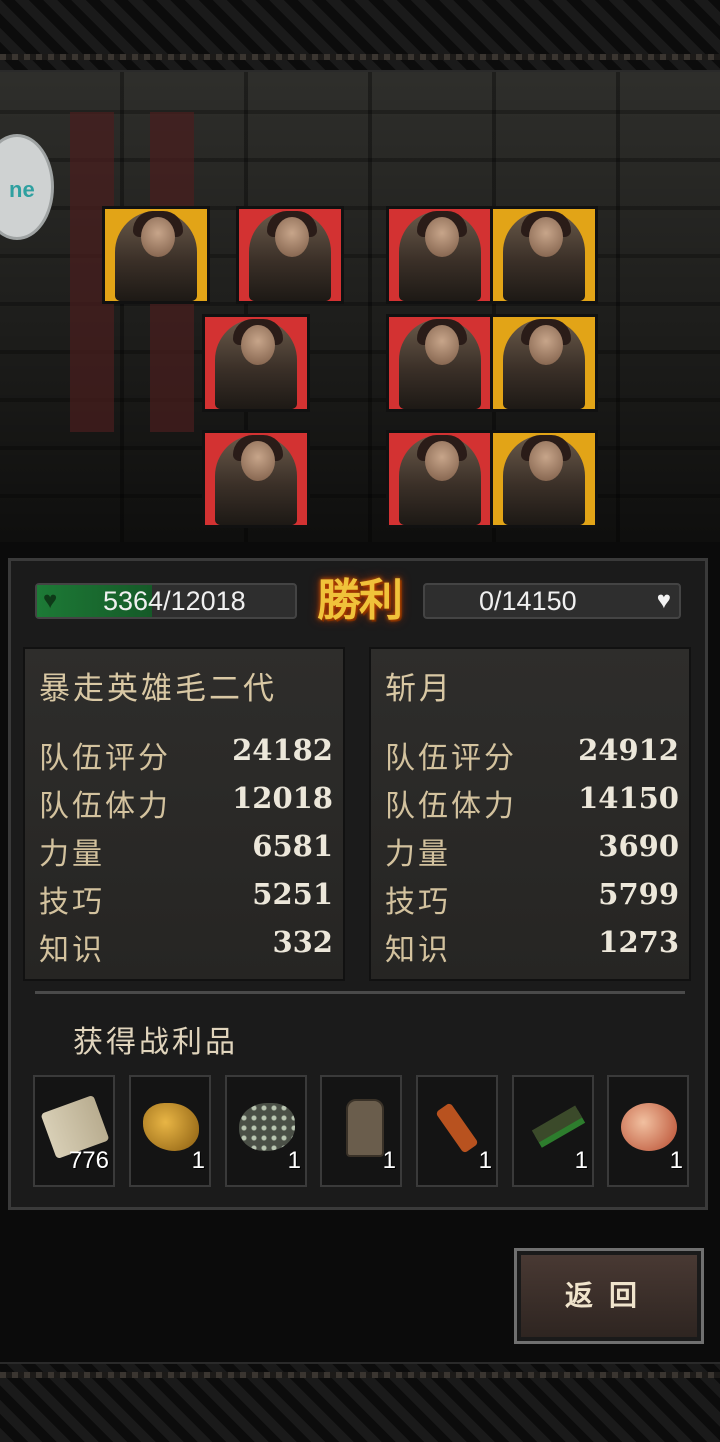 This screenshot has width=720, height=1442. I want to click on wrapped-stick-icon, so click(457, 1128).